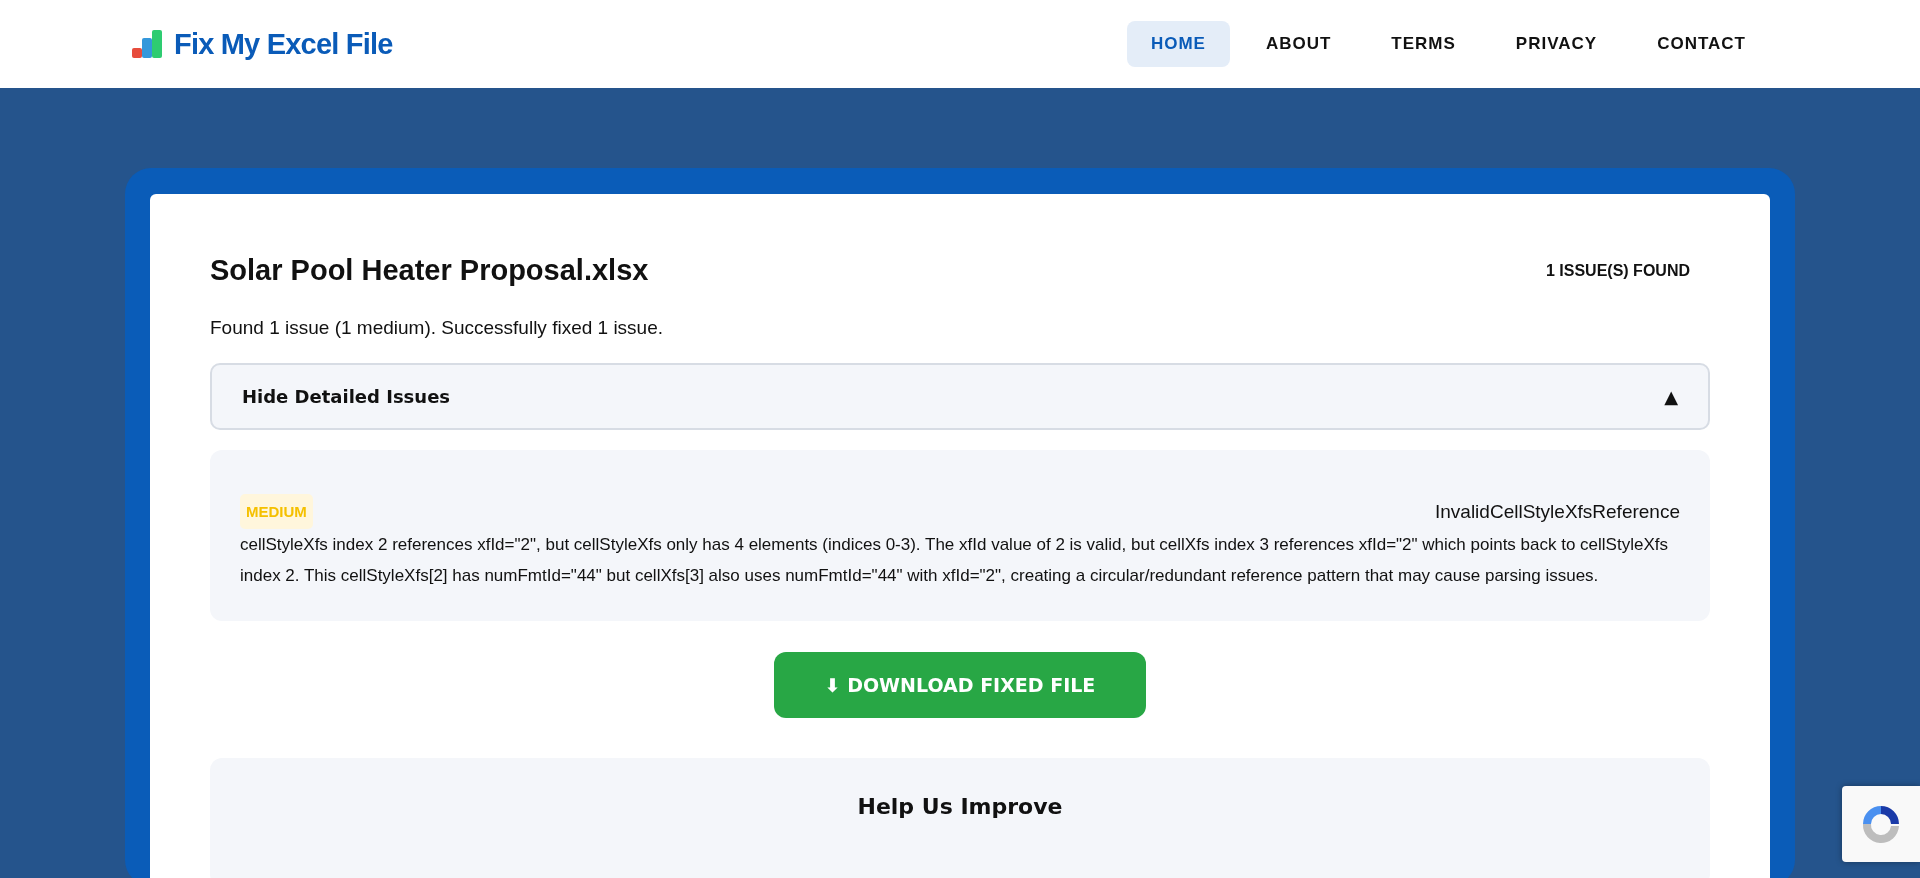 The height and width of the screenshot is (878, 1920). What do you see at coordinates (1618, 270) in the screenshot?
I see `issue-count: 1 ISSUE(S) FOUND` at bounding box center [1618, 270].